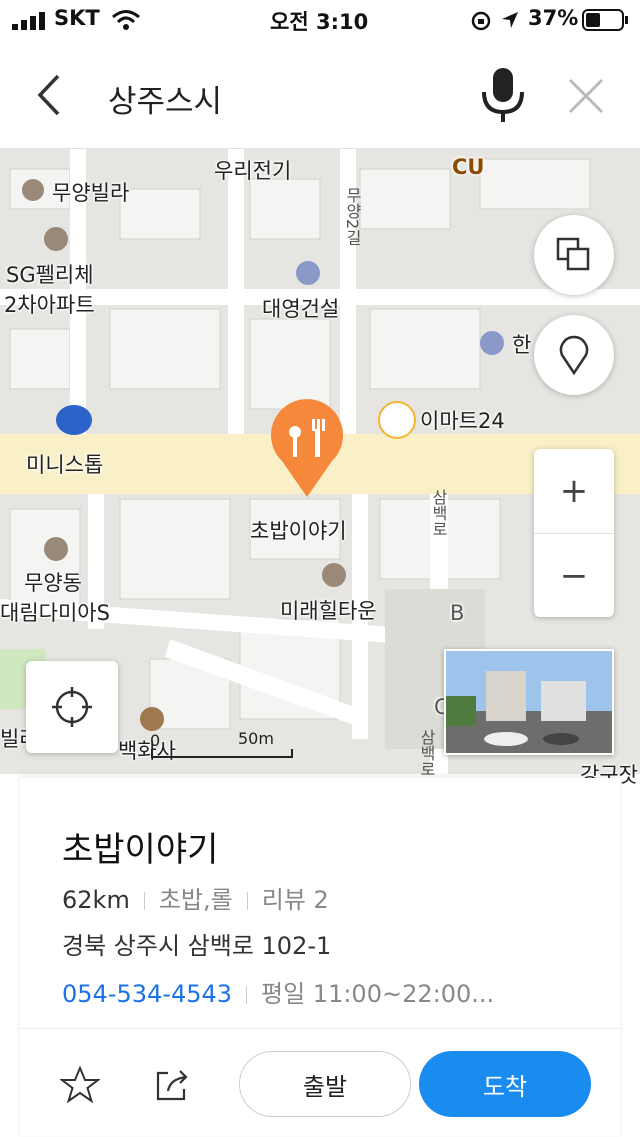  I want to click on my-location-icon, so click(72, 707).